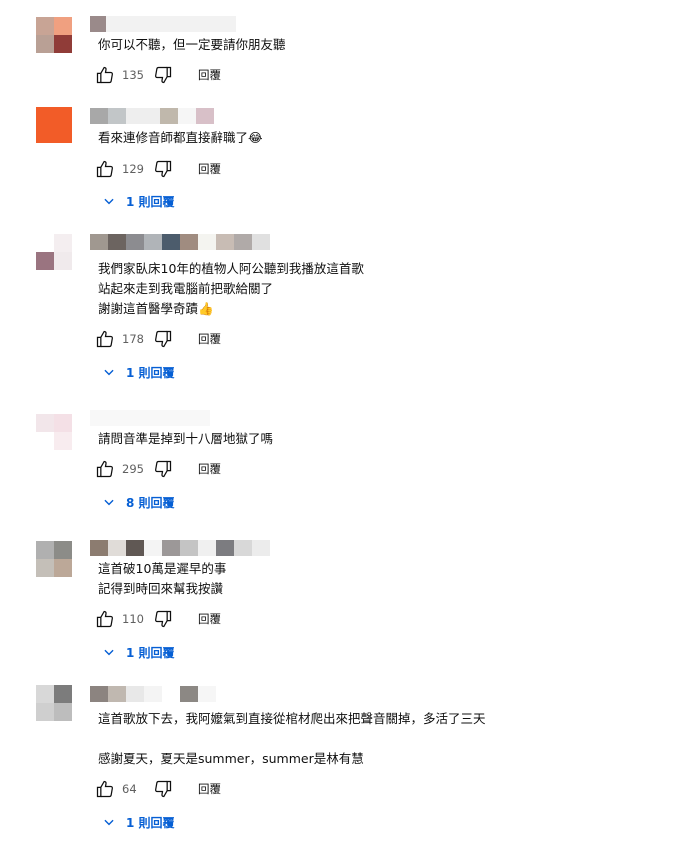  Describe the element at coordinates (186, 438) in the screenshot. I see `comment-text: 請問音準是掉到十八層地獄了嗎` at that location.